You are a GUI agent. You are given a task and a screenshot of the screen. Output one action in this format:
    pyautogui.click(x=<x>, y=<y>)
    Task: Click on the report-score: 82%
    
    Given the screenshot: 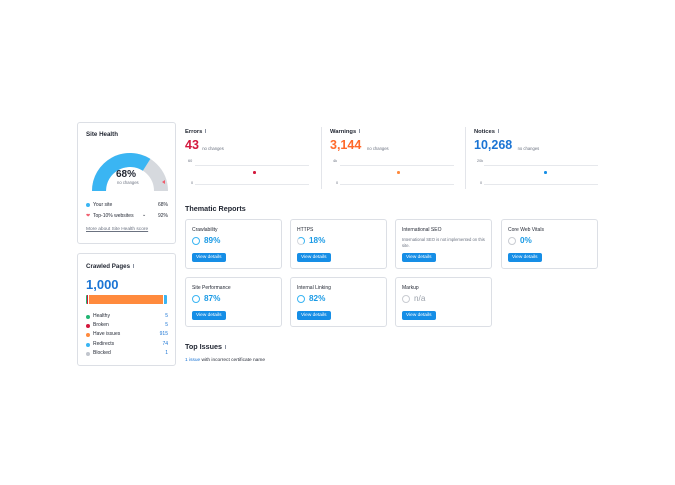 What is the action you would take?
    pyautogui.click(x=317, y=298)
    